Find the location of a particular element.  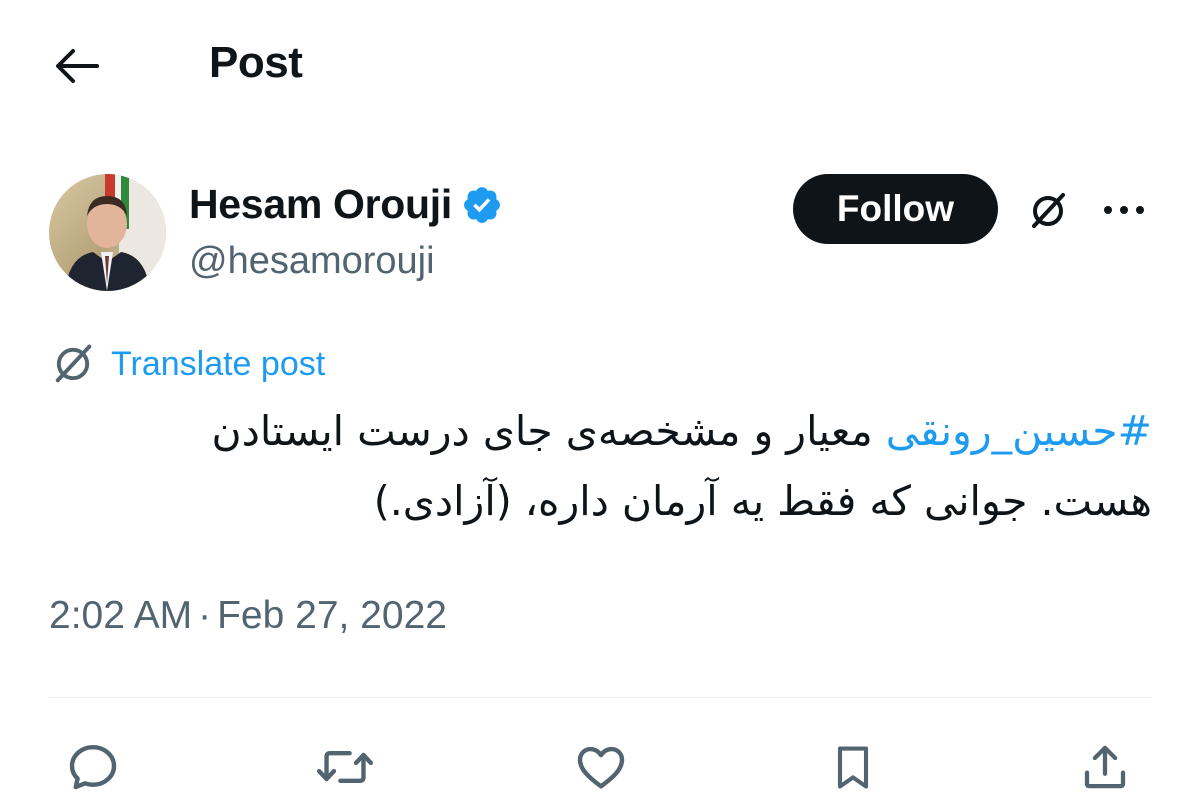

repost-button is located at coordinates (345, 767).